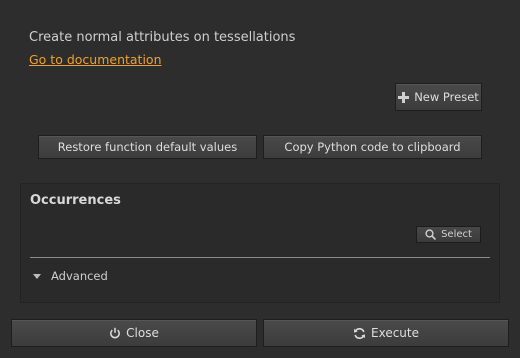 This screenshot has width=520, height=358. I want to click on advanced-label: Advanced, so click(79, 276).